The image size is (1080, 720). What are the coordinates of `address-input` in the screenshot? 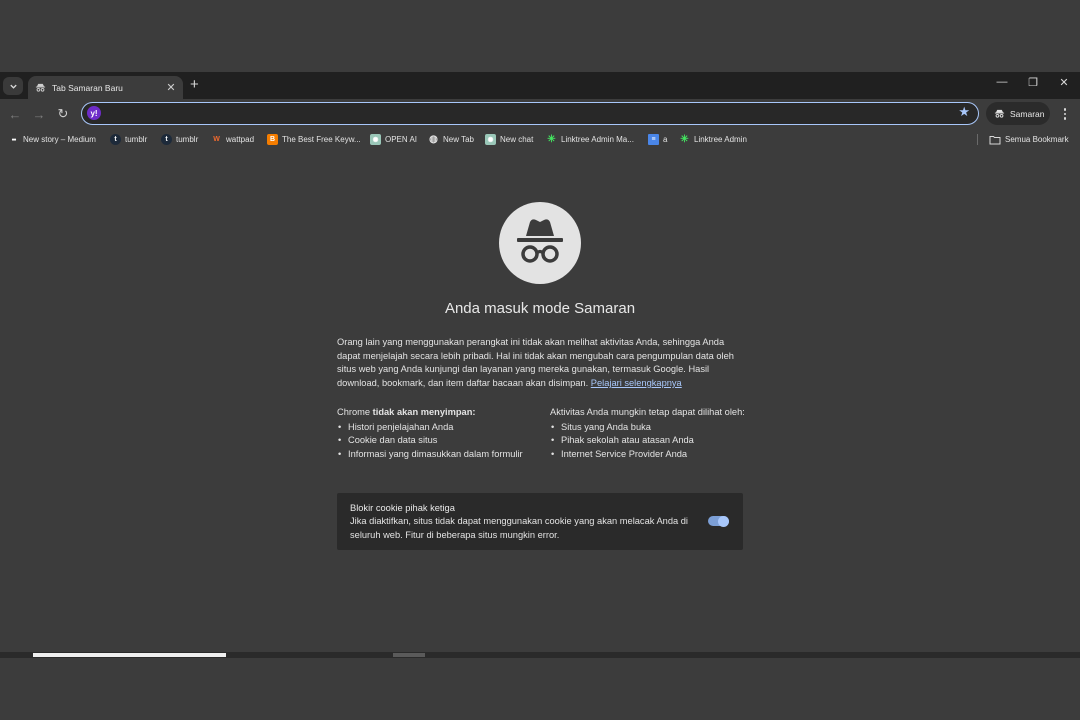 It's located at (526, 113).